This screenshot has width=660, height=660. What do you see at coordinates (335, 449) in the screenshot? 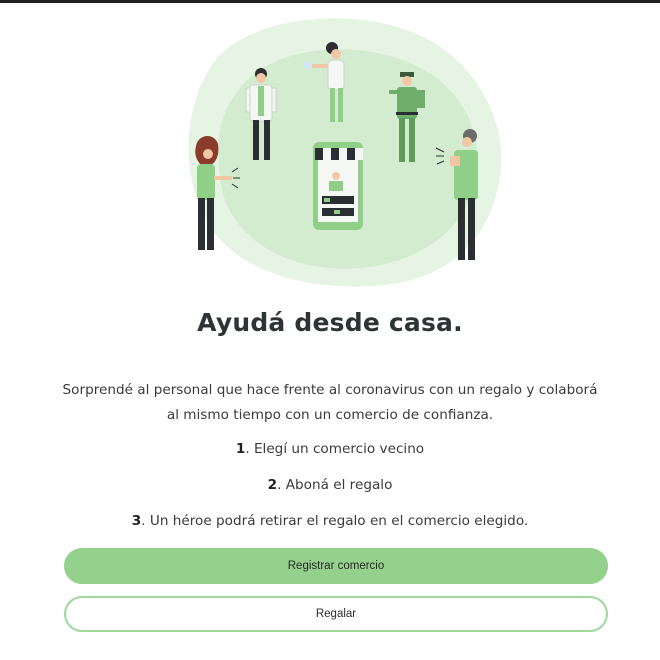
I see `step-text: . Elegí un comercio vecino` at bounding box center [335, 449].